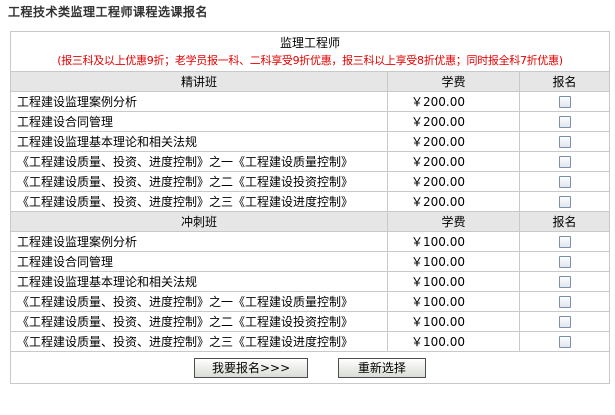 The height and width of the screenshot is (415, 615). Describe the element at coordinates (381, 367) in the screenshot. I see `reset-selection-button: 重新选择` at that location.